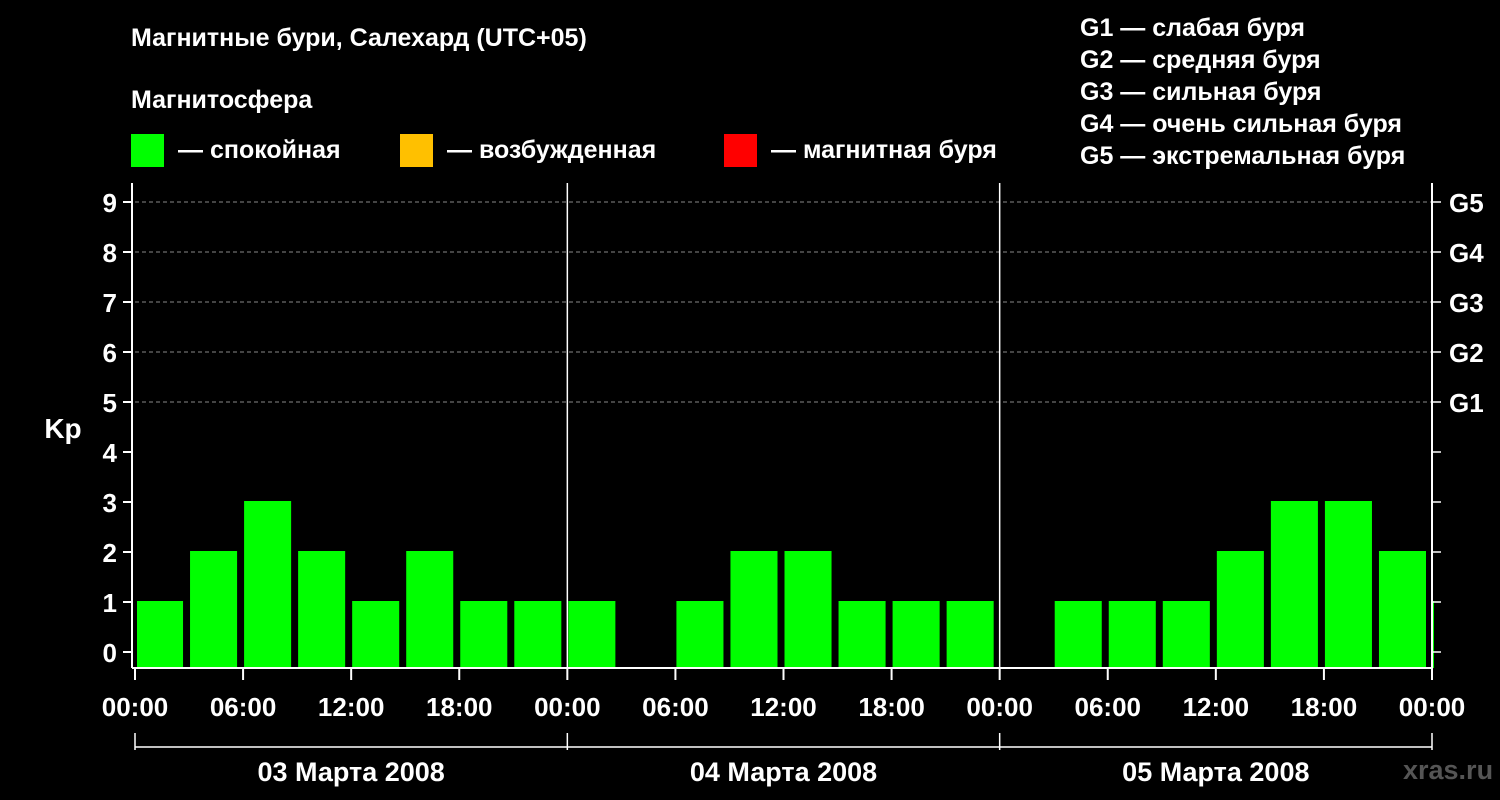  What do you see at coordinates (1466, 253) in the screenshot?
I see `y2-tick-label: G4` at bounding box center [1466, 253].